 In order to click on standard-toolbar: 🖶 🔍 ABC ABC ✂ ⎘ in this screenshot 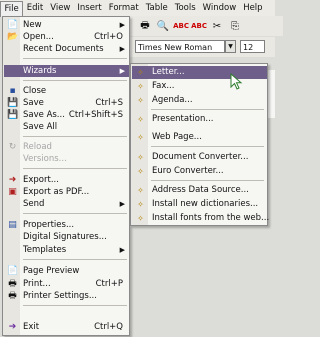, I will do `click(206, 26)`.